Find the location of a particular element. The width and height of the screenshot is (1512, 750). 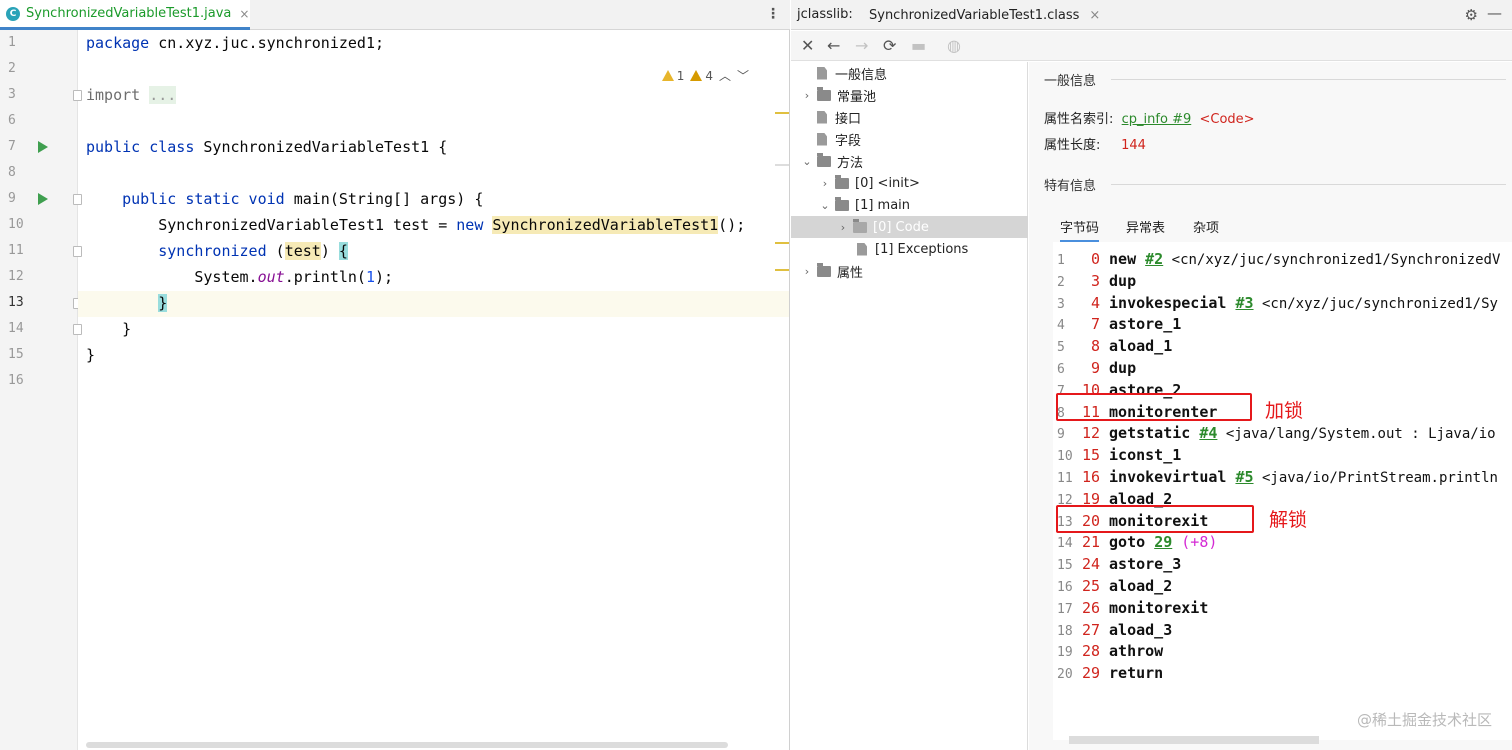

tree-node-interfaces: 接口 is located at coordinates (831, 117).